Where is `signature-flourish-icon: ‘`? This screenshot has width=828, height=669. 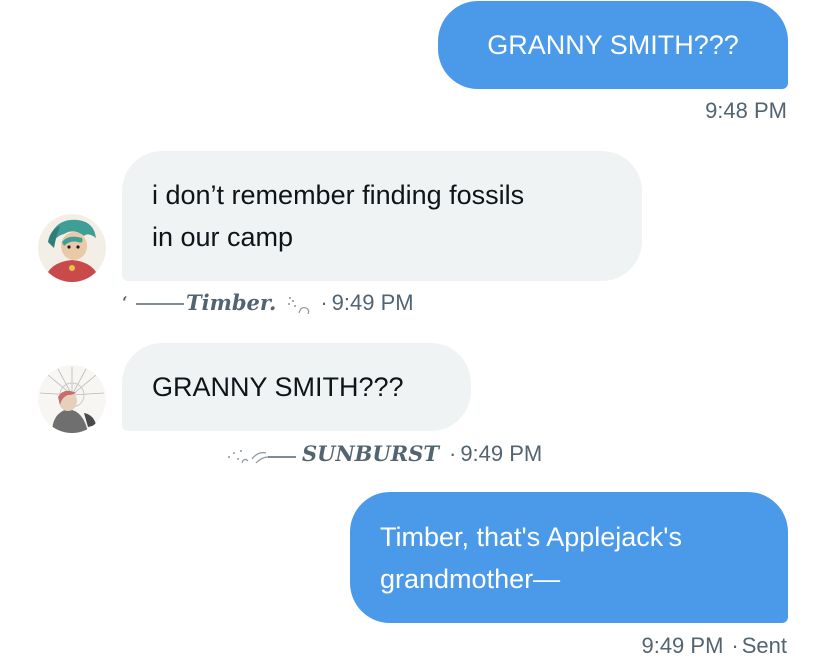
signature-flourish-icon: ‘ is located at coordinates (153, 302).